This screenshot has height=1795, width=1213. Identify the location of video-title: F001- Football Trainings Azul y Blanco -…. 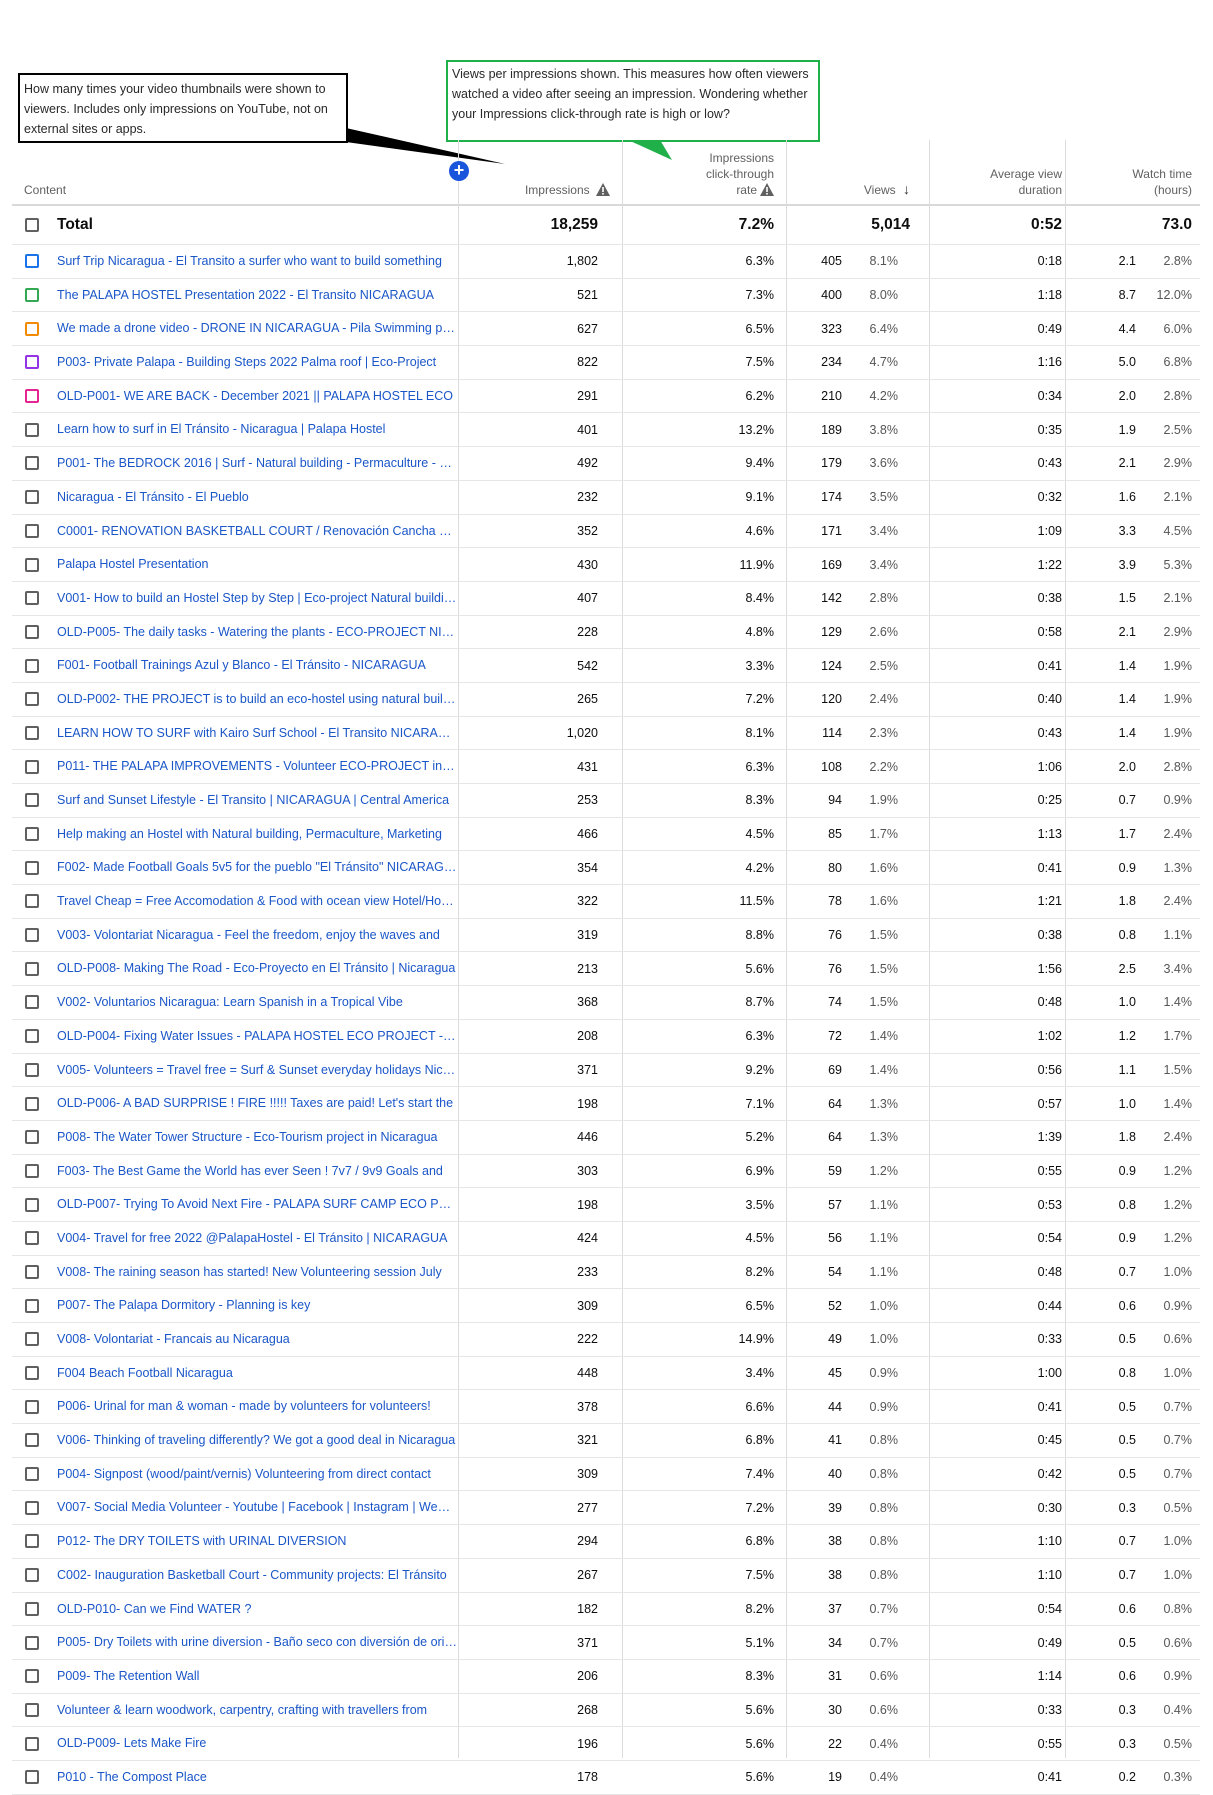
(257, 665).